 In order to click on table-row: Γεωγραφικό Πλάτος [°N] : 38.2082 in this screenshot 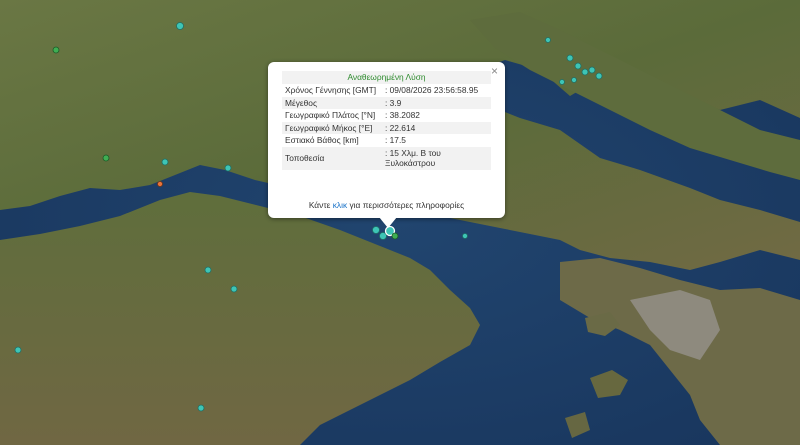, I will do `click(386, 115)`.